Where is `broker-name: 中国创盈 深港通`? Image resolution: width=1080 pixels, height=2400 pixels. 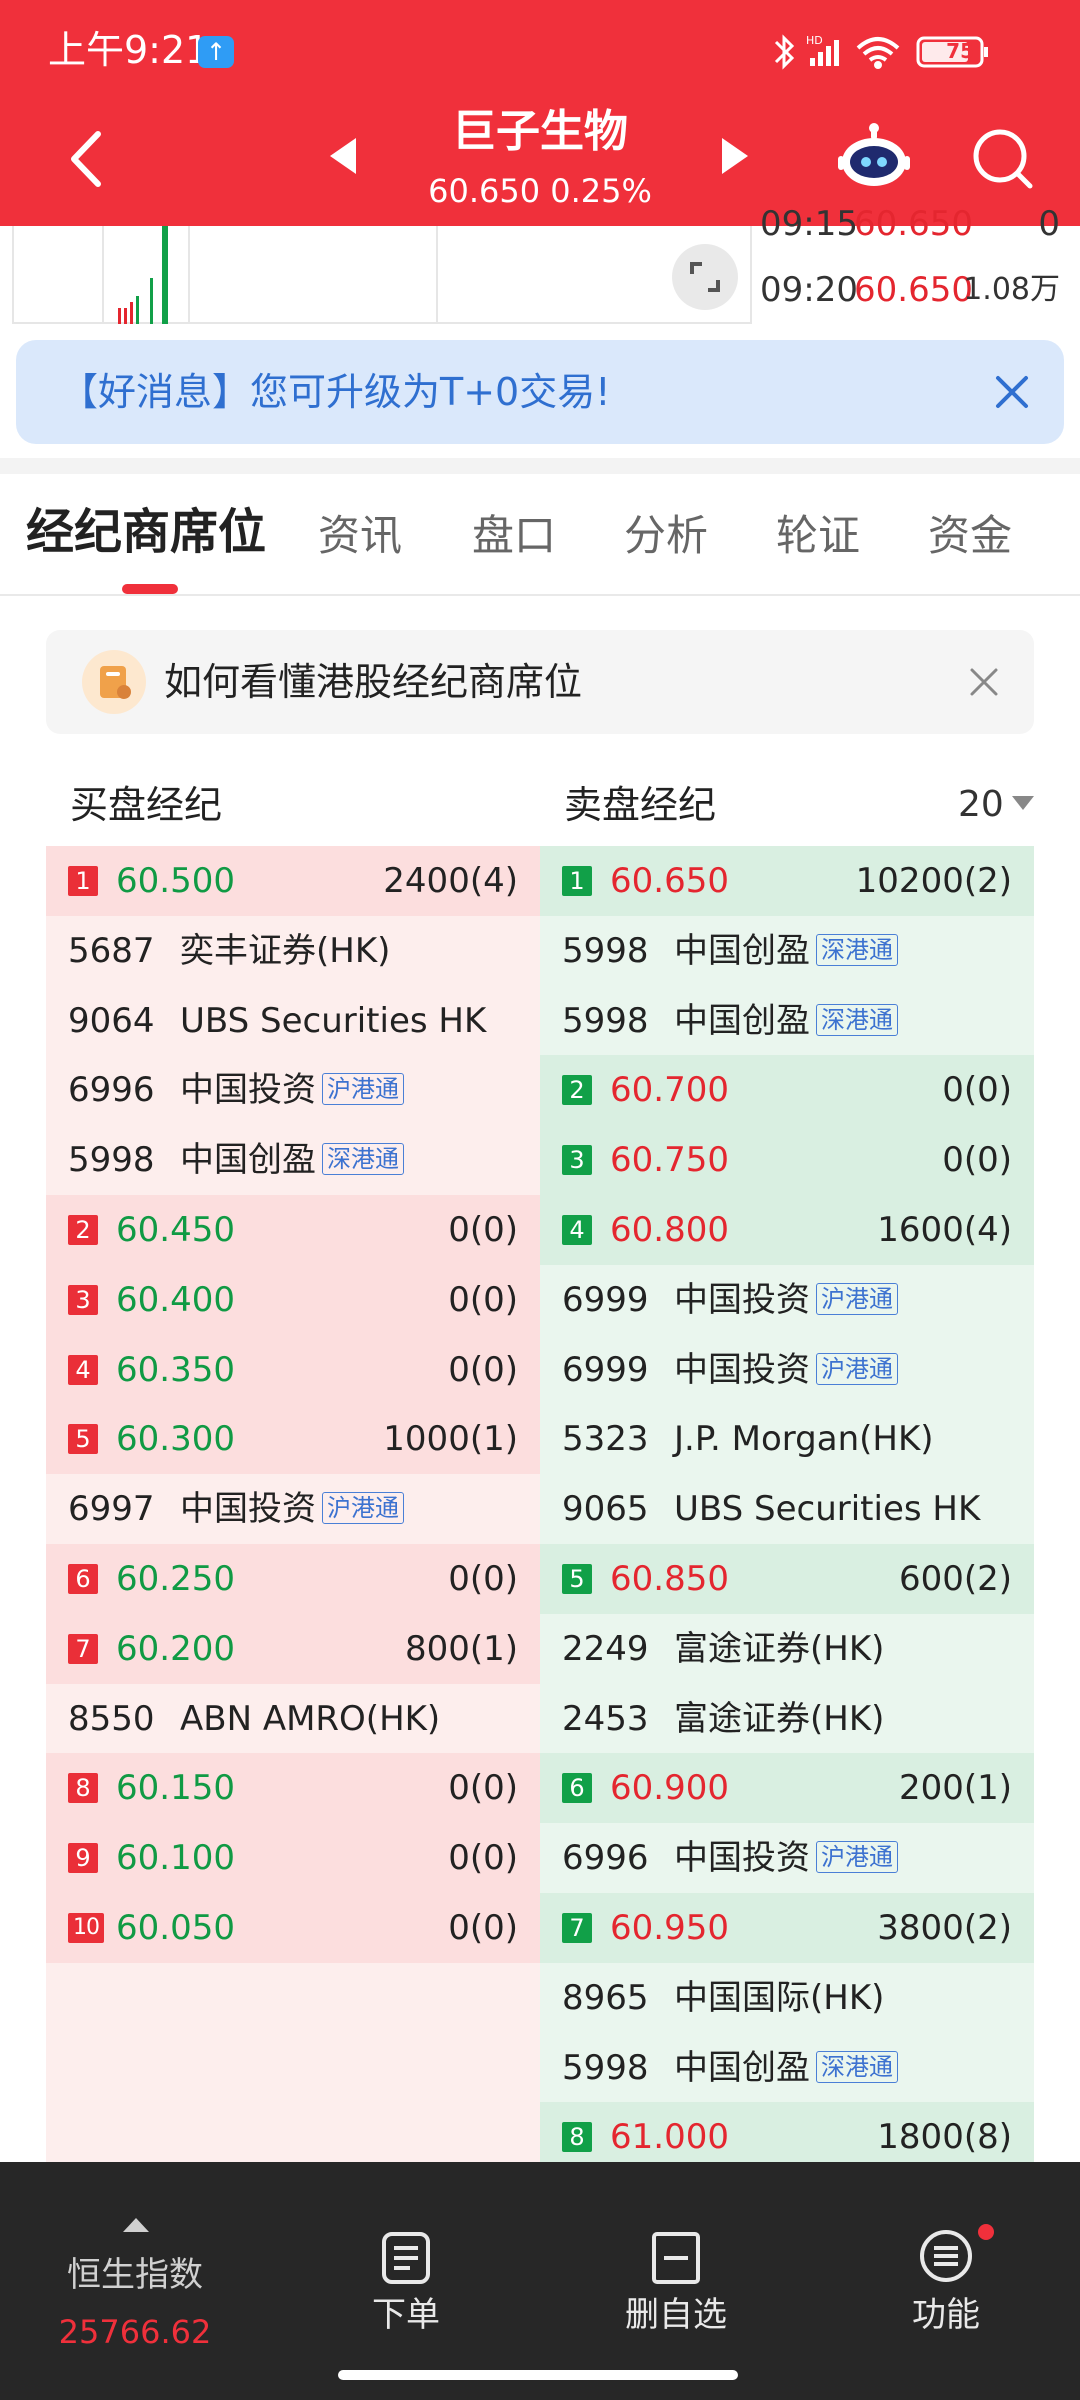 broker-name: 中国创盈 深港通 is located at coordinates (292, 1160).